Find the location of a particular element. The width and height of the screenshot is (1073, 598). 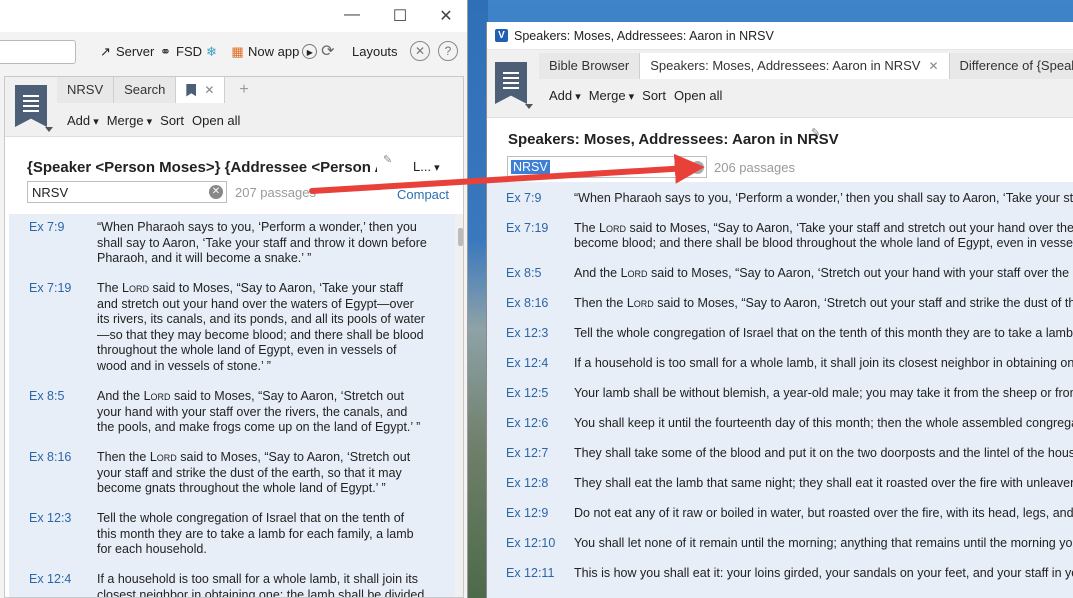

close-circle-icon: ✕ is located at coordinates (420, 51).